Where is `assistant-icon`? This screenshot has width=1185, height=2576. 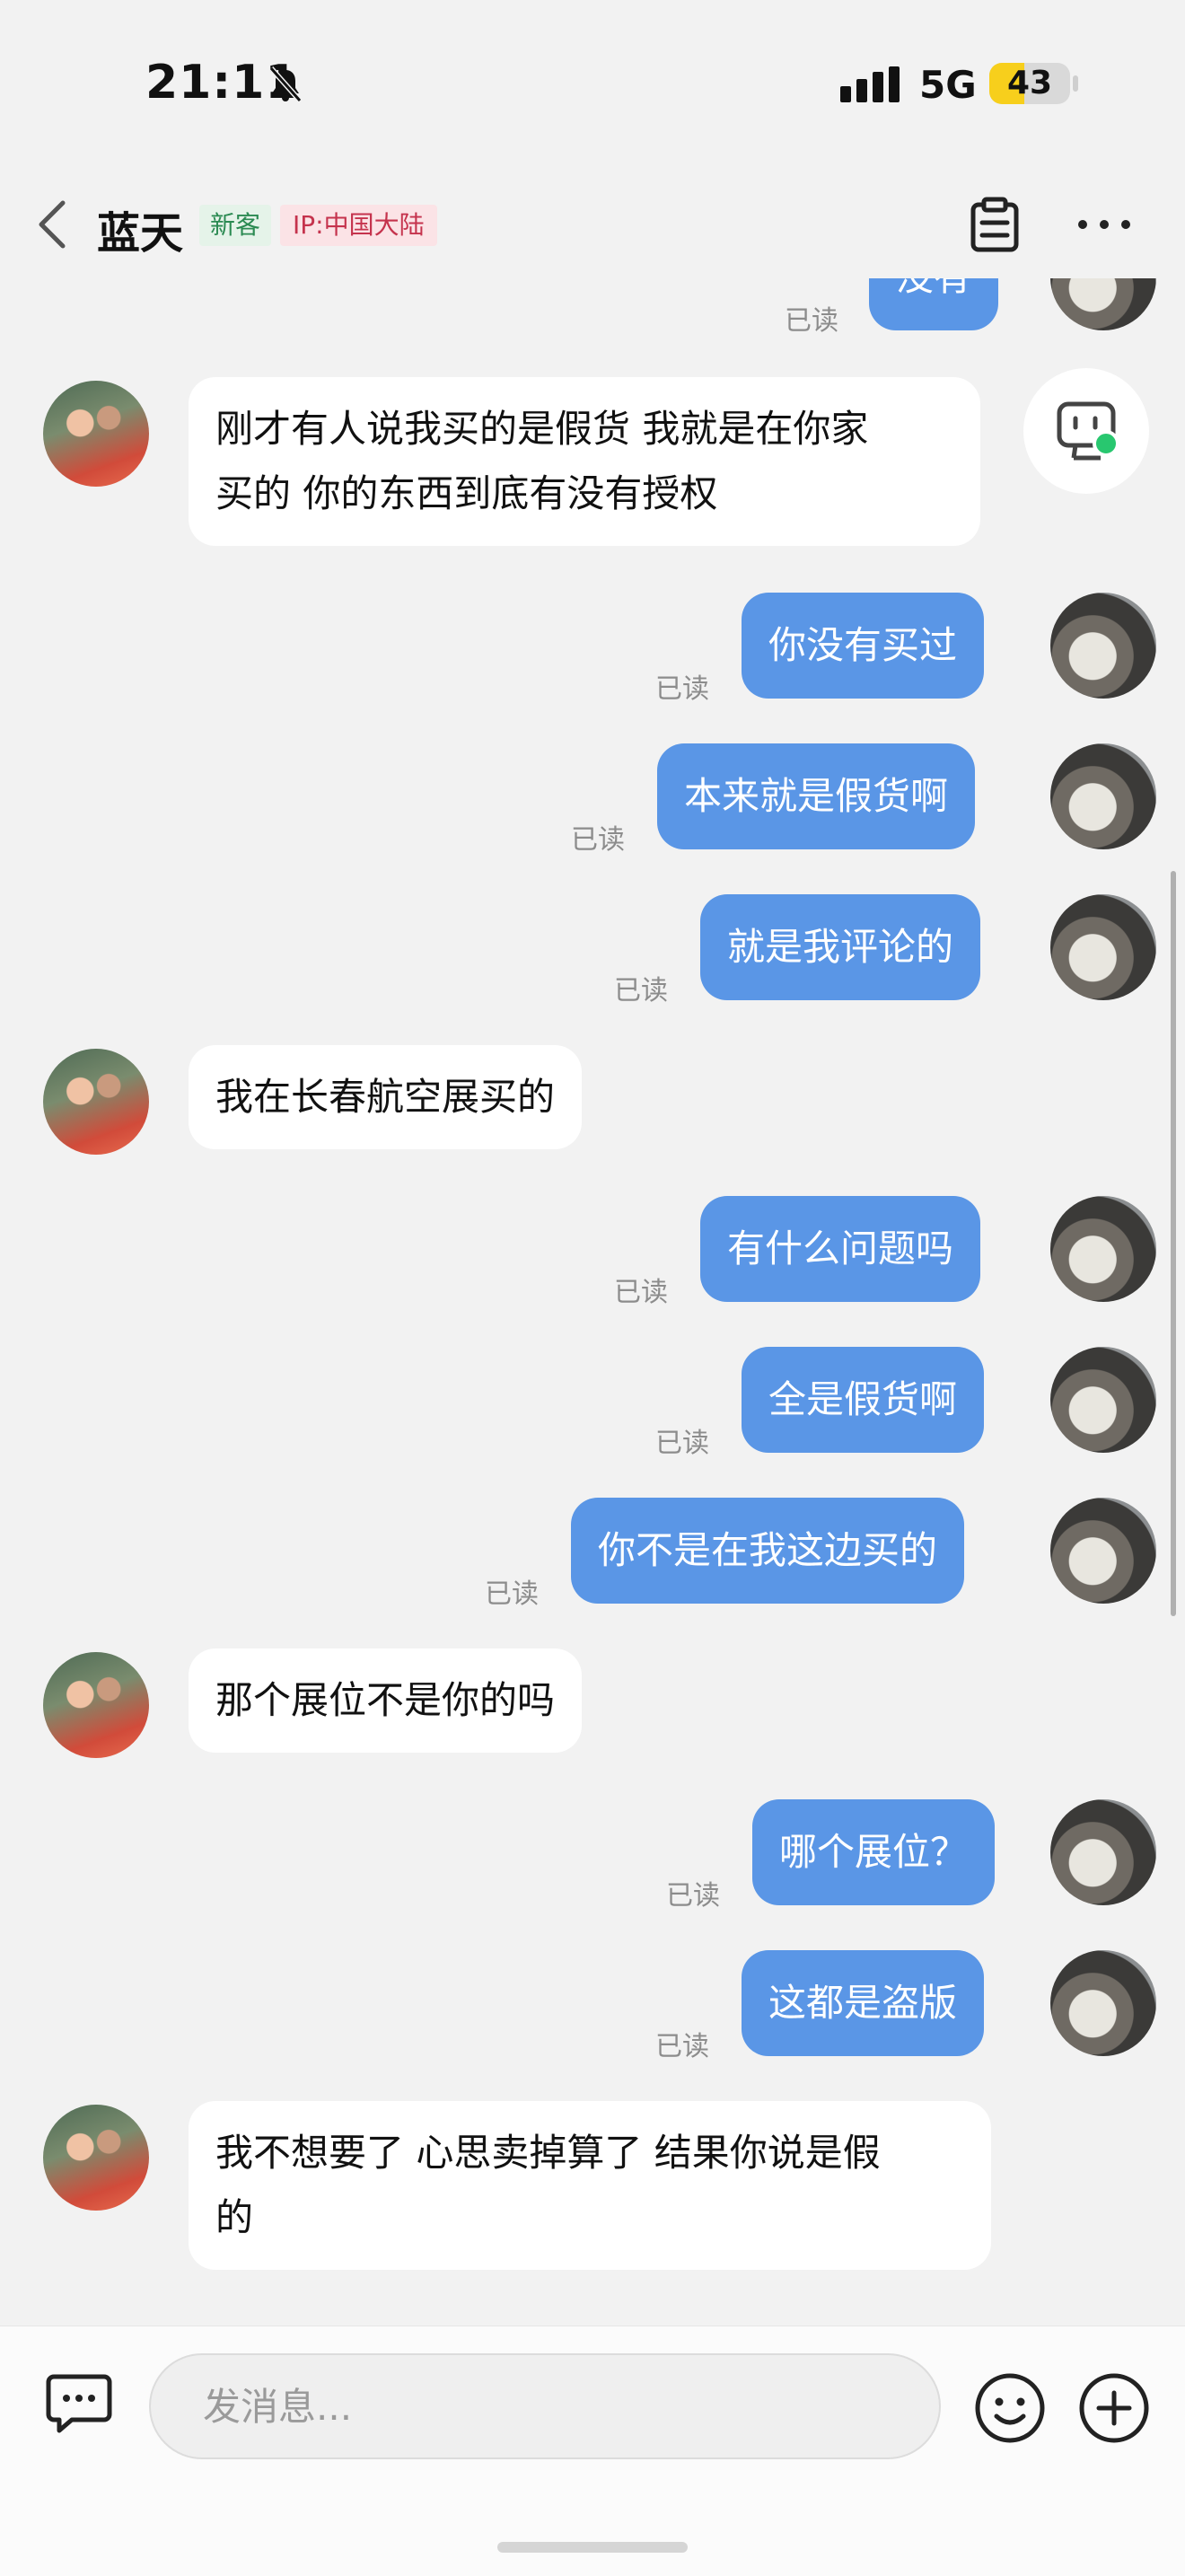
assistant-icon is located at coordinates (1088, 431).